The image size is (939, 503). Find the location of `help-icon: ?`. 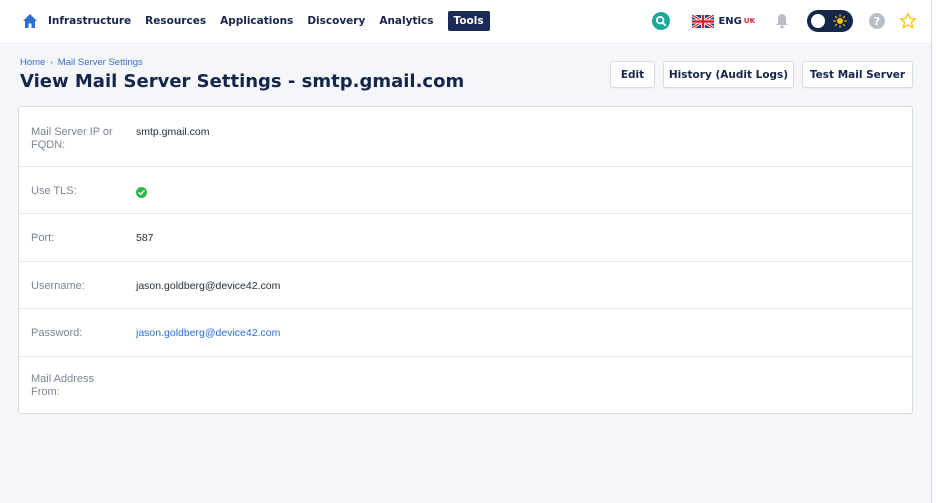

help-icon: ? is located at coordinates (877, 21).